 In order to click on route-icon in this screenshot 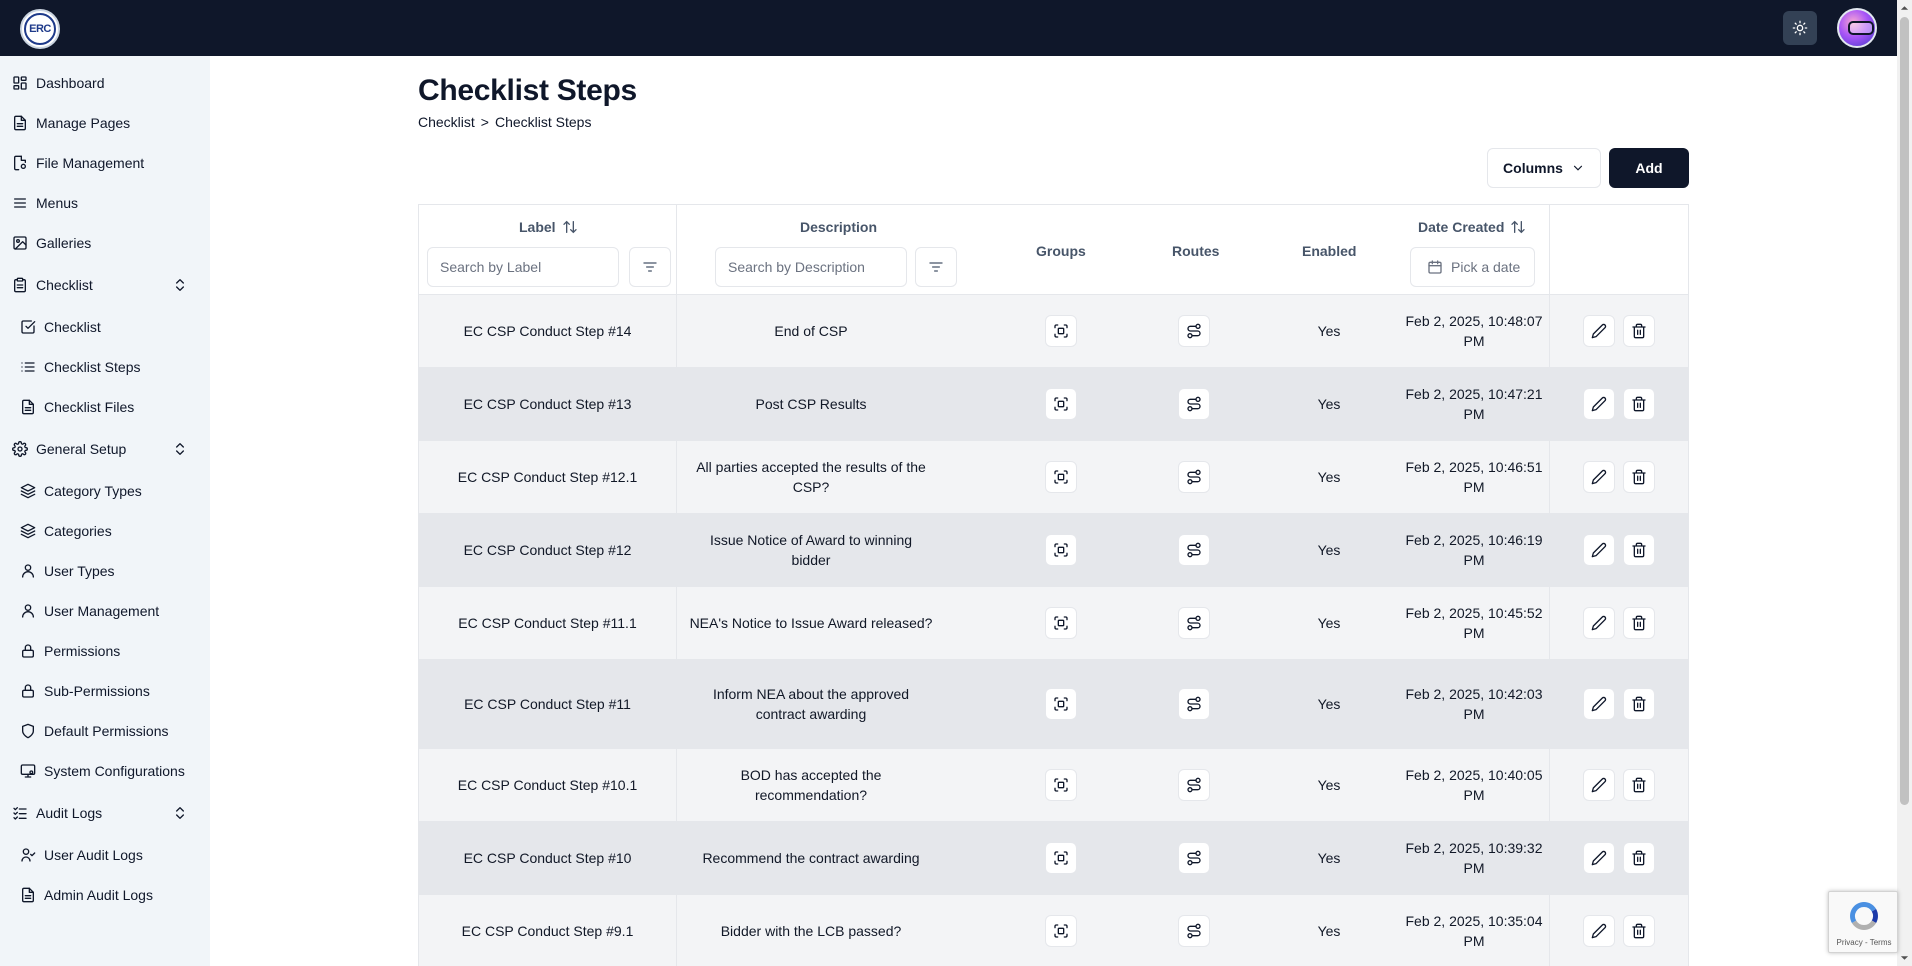, I will do `click(1194, 858)`.